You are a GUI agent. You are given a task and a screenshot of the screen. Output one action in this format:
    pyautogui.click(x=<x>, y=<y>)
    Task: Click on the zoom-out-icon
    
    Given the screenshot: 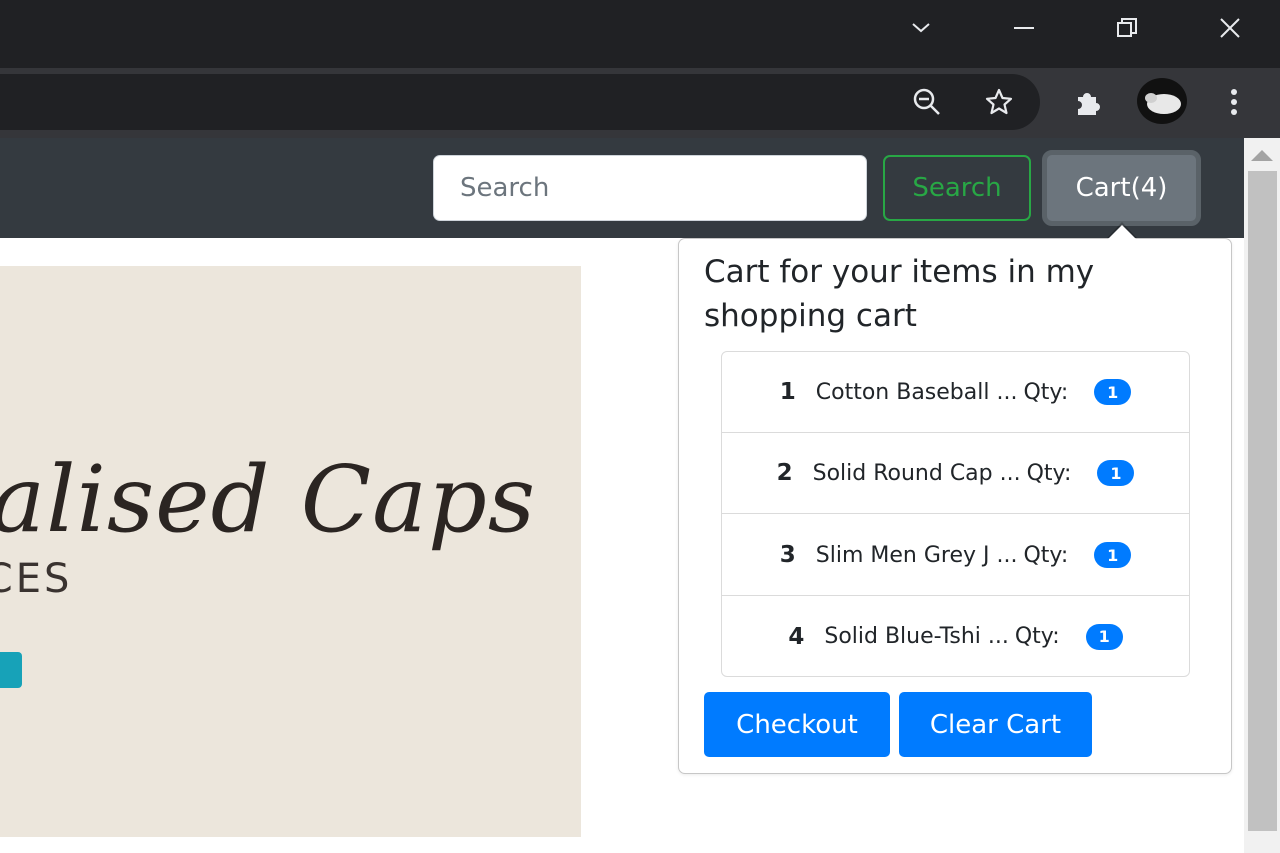 What is the action you would take?
    pyautogui.click(x=926, y=101)
    